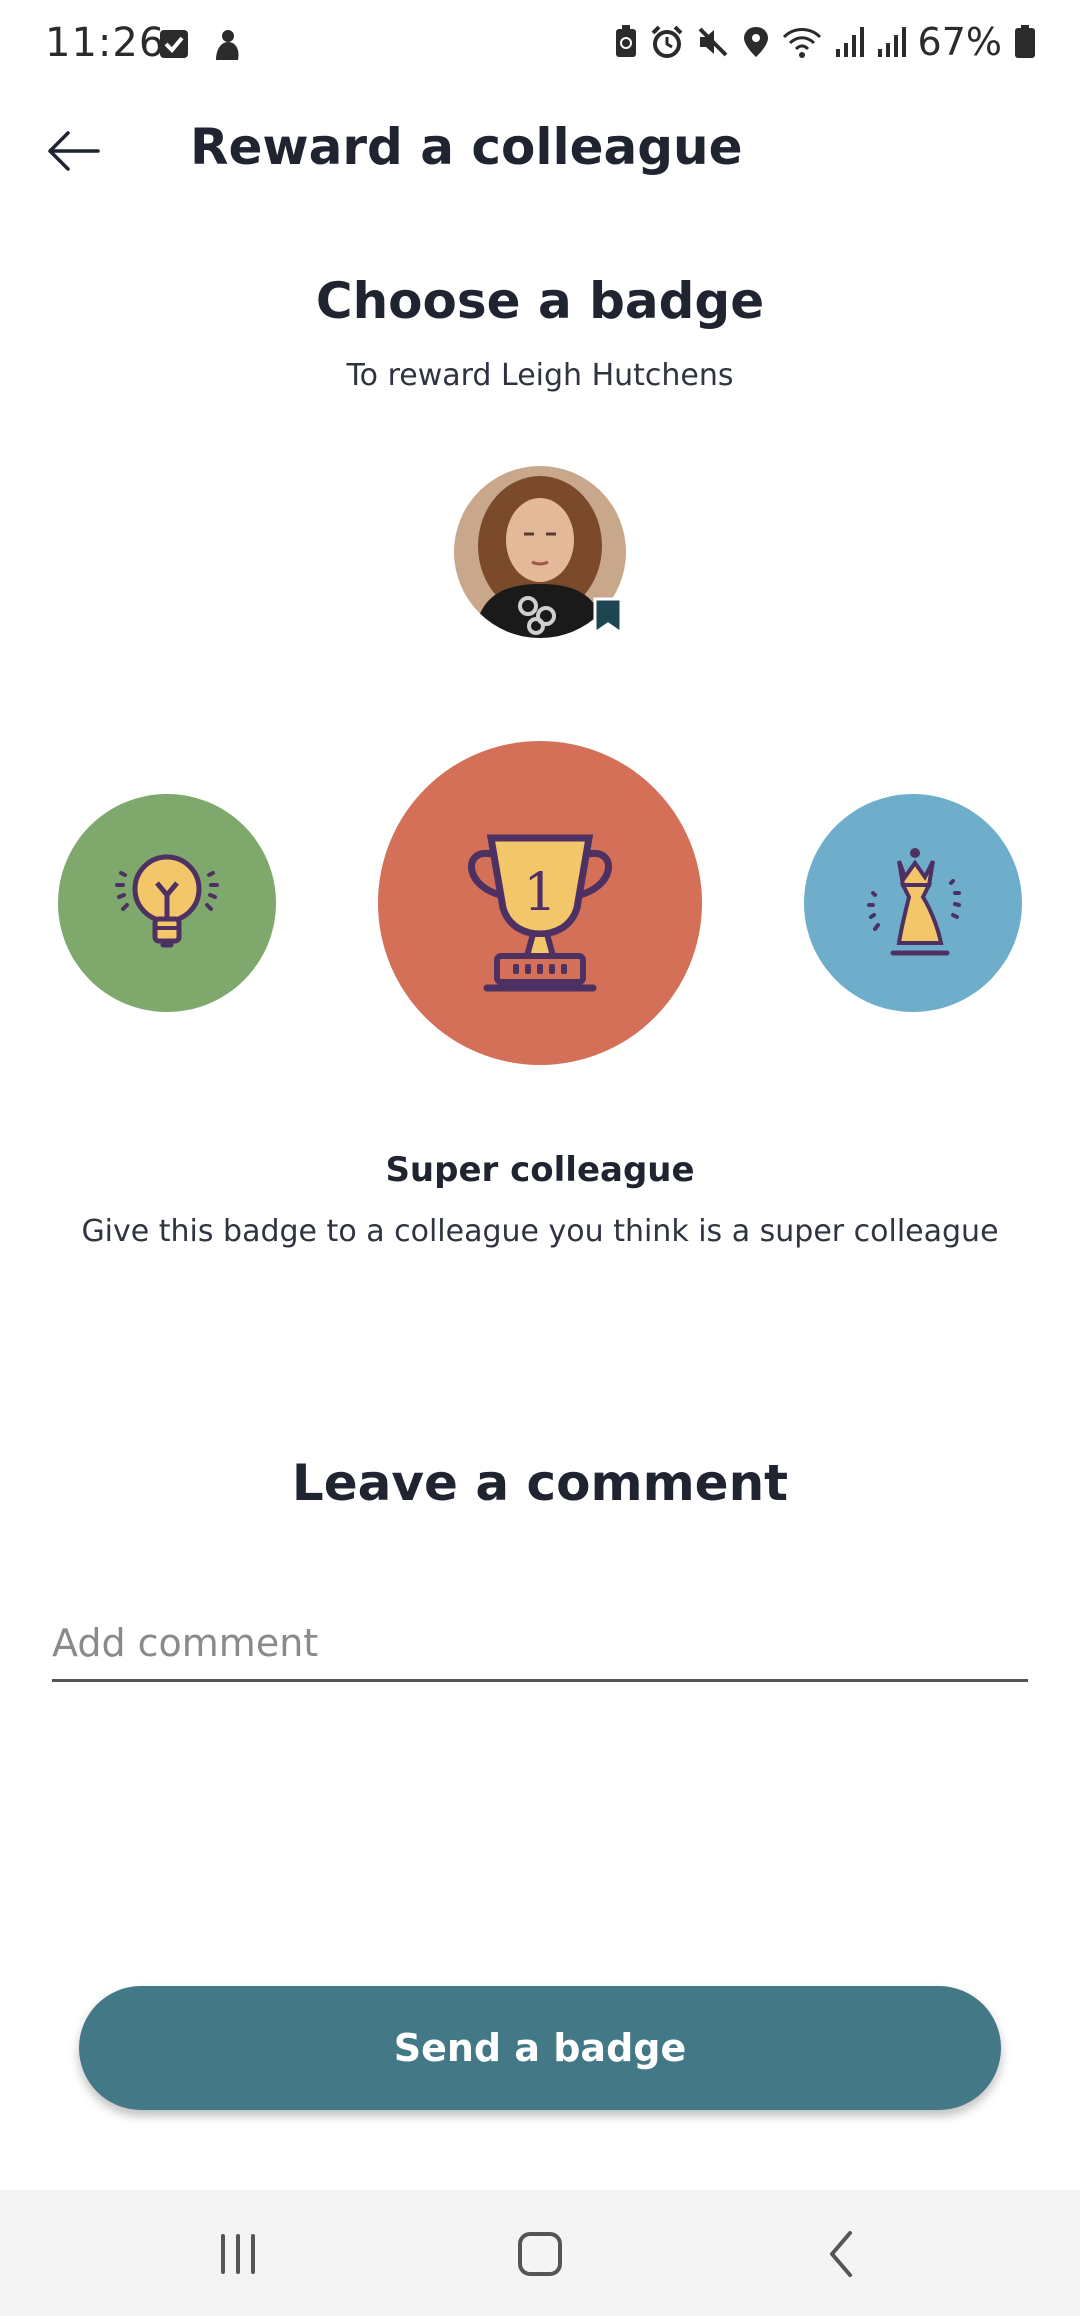 This screenshot has width=1080, height=2316. What do you see at coordinates (825, 42) in the screenshot?
I see `status-right-icons: 67%` at bounding box center [825, 42].